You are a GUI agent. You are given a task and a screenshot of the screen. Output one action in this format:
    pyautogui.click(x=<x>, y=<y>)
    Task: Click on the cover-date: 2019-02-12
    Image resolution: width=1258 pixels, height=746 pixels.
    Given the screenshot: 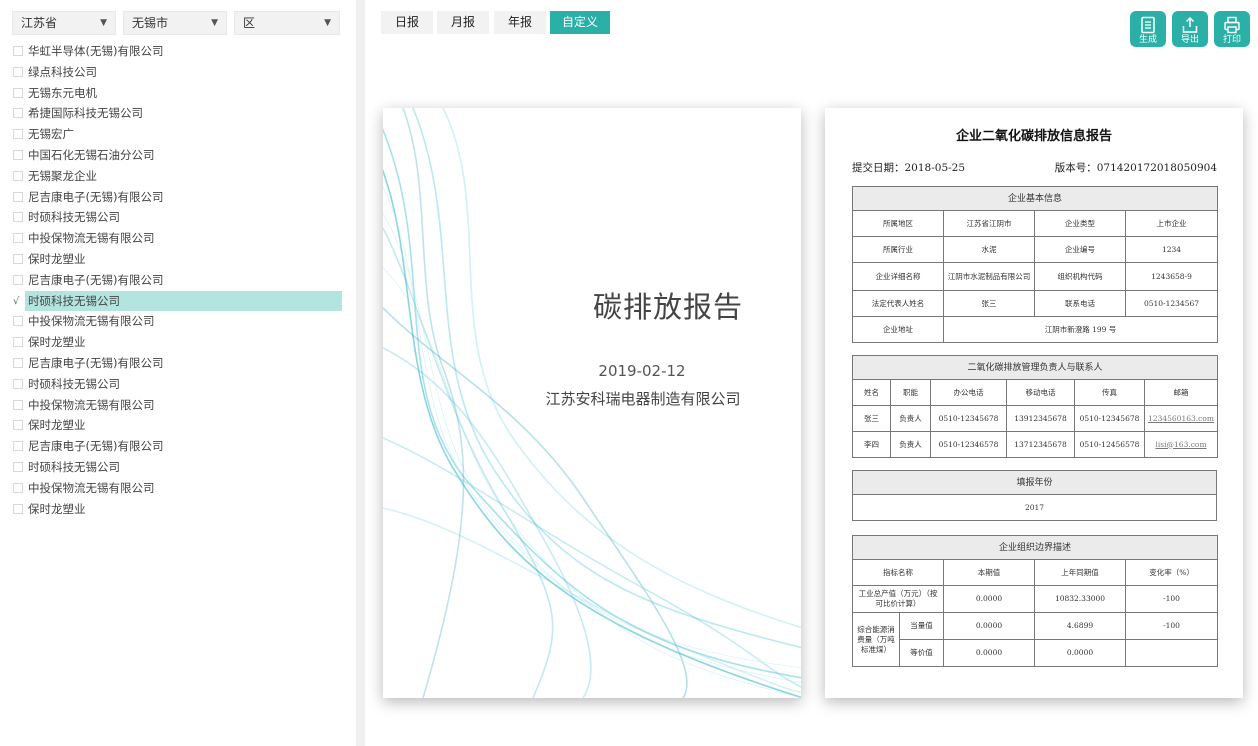 What is the action you would take?
    pyautogui.click(x=642, y=371)
    